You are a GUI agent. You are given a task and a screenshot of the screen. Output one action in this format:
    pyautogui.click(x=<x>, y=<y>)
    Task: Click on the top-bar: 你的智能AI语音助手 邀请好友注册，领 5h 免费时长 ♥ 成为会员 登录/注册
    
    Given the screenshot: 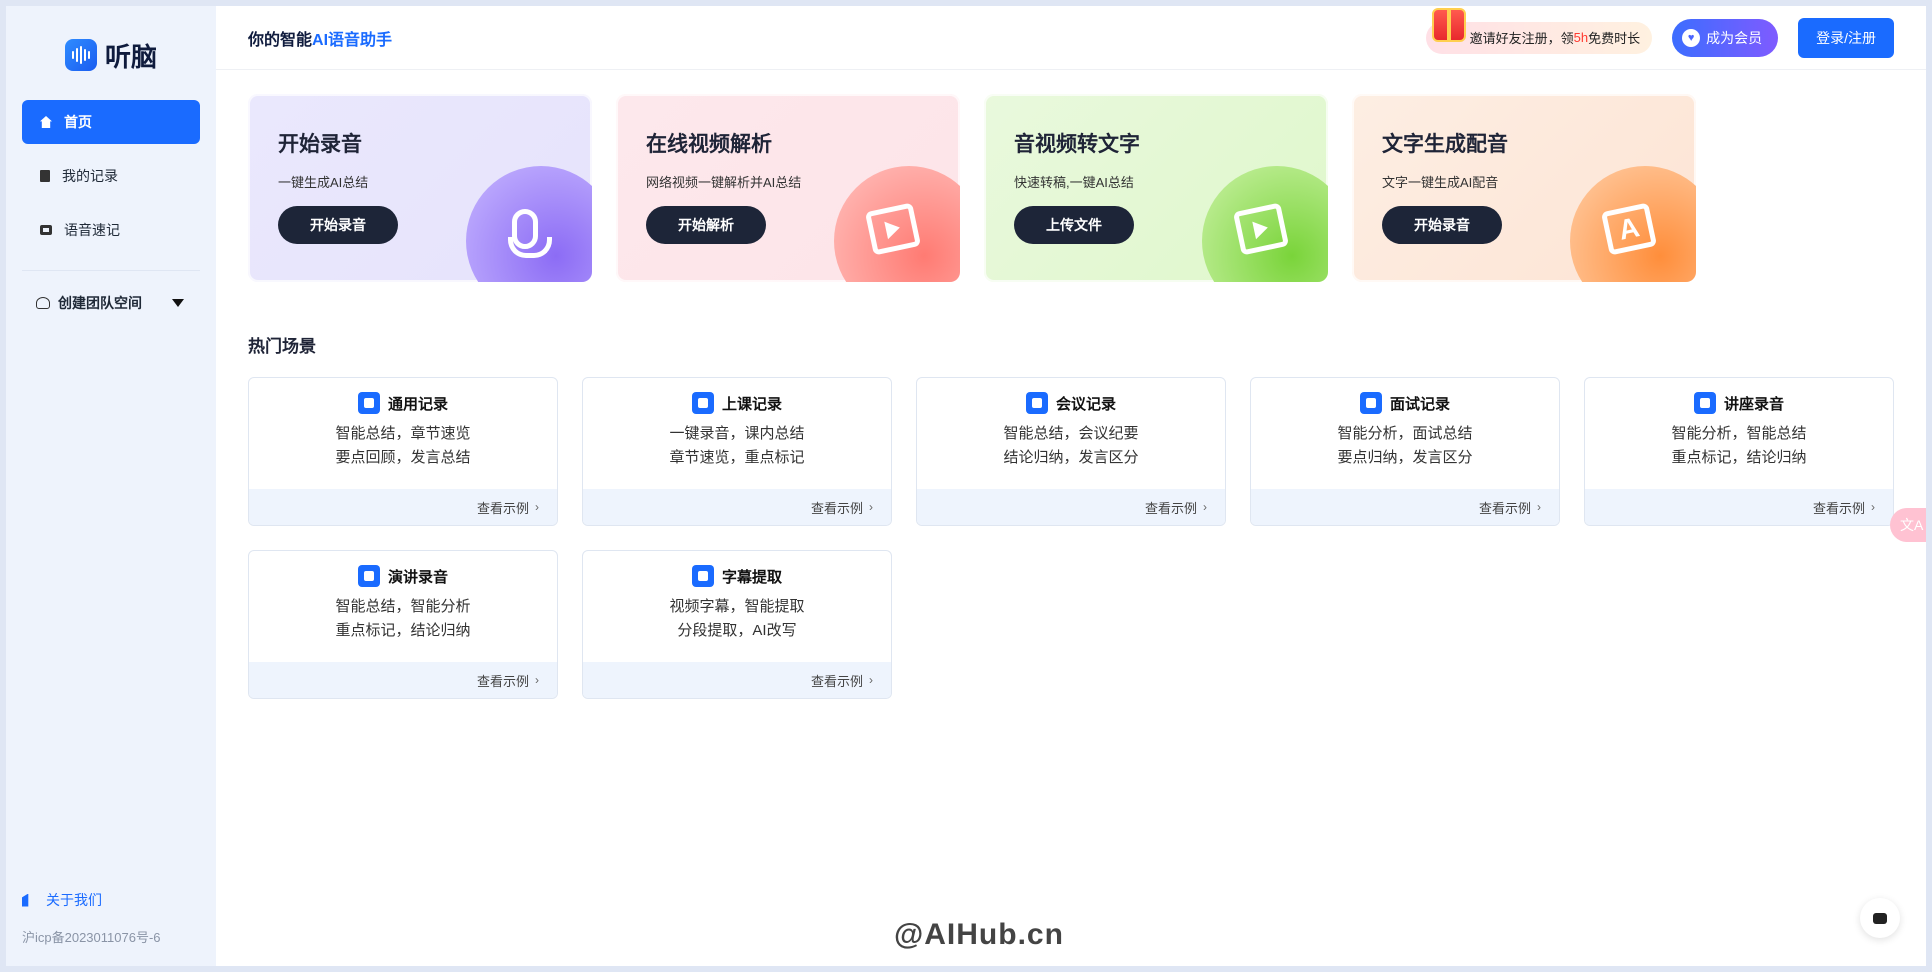 What is the action you would take?
    pyautogui.click(x=1071, y=38)
    